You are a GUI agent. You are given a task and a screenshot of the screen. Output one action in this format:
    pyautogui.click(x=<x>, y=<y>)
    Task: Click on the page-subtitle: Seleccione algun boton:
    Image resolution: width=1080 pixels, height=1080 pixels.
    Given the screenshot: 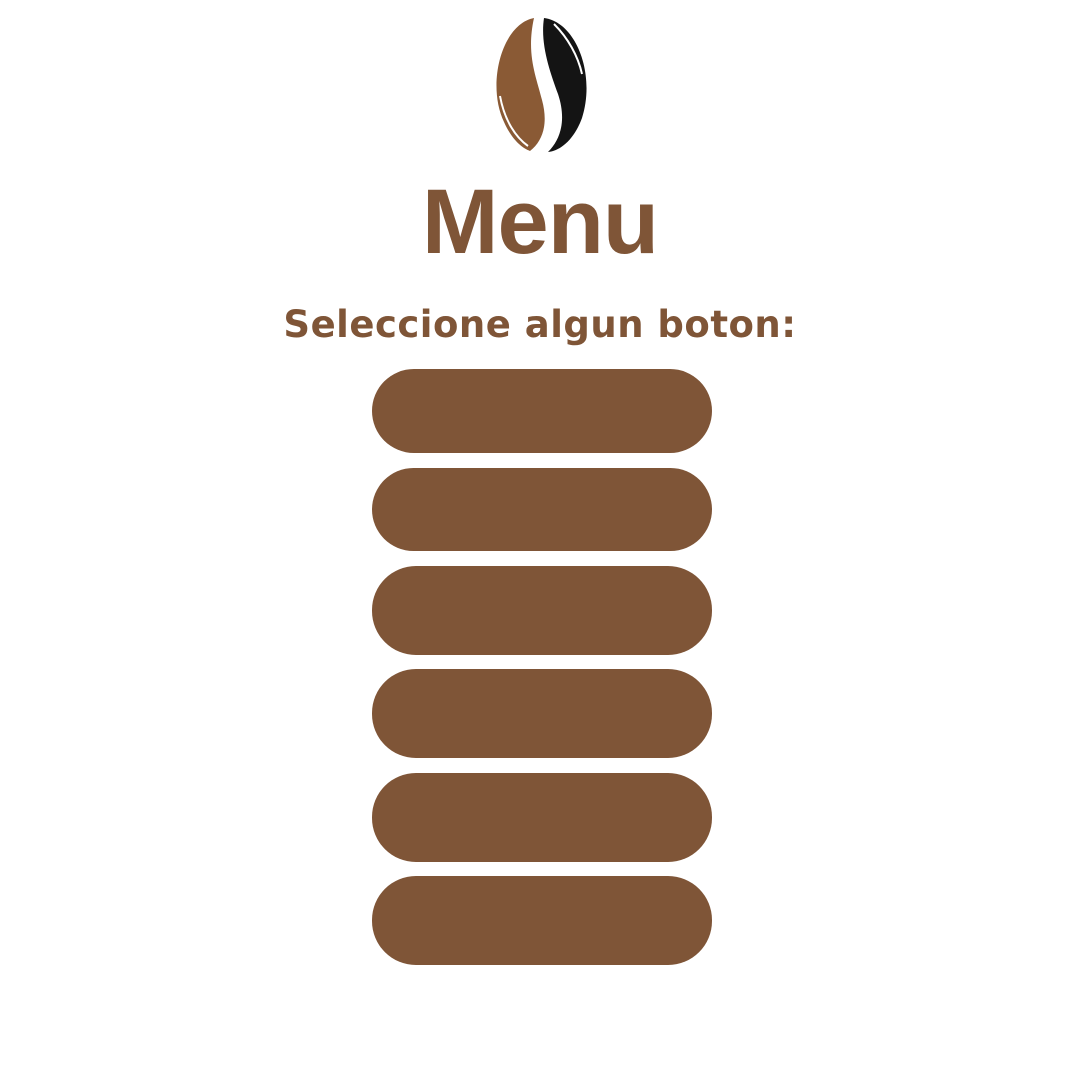 What is the action you would take?
    pyautogui.click(x=540, y=324)
    